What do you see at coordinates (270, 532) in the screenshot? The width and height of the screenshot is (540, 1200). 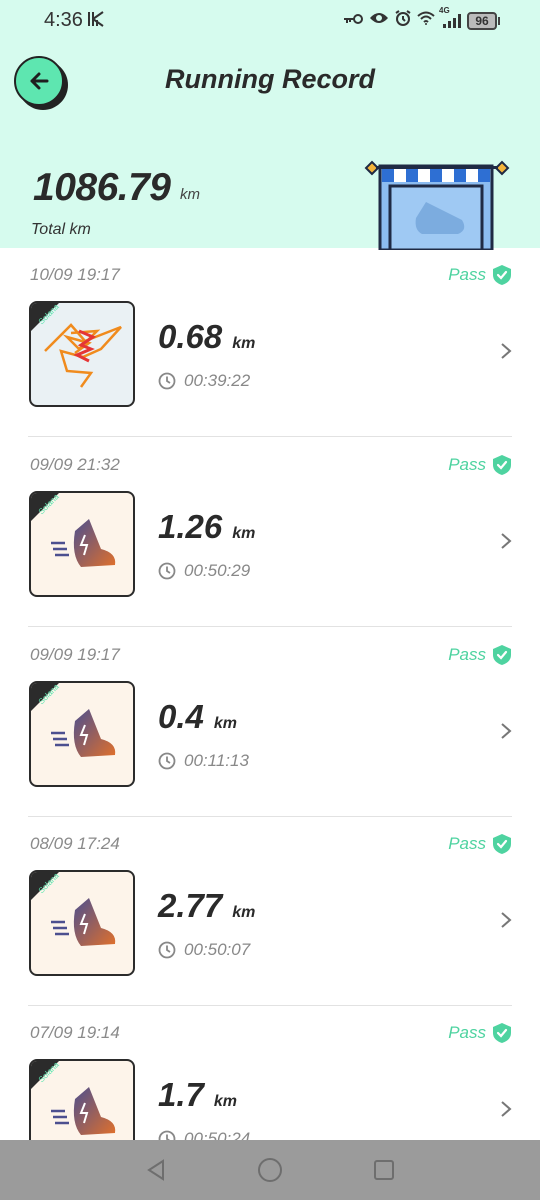 I see `record-item: 09/09 21:32 Pass Solana 1.26 km 00:50:29` at bounding box center [270, 532].